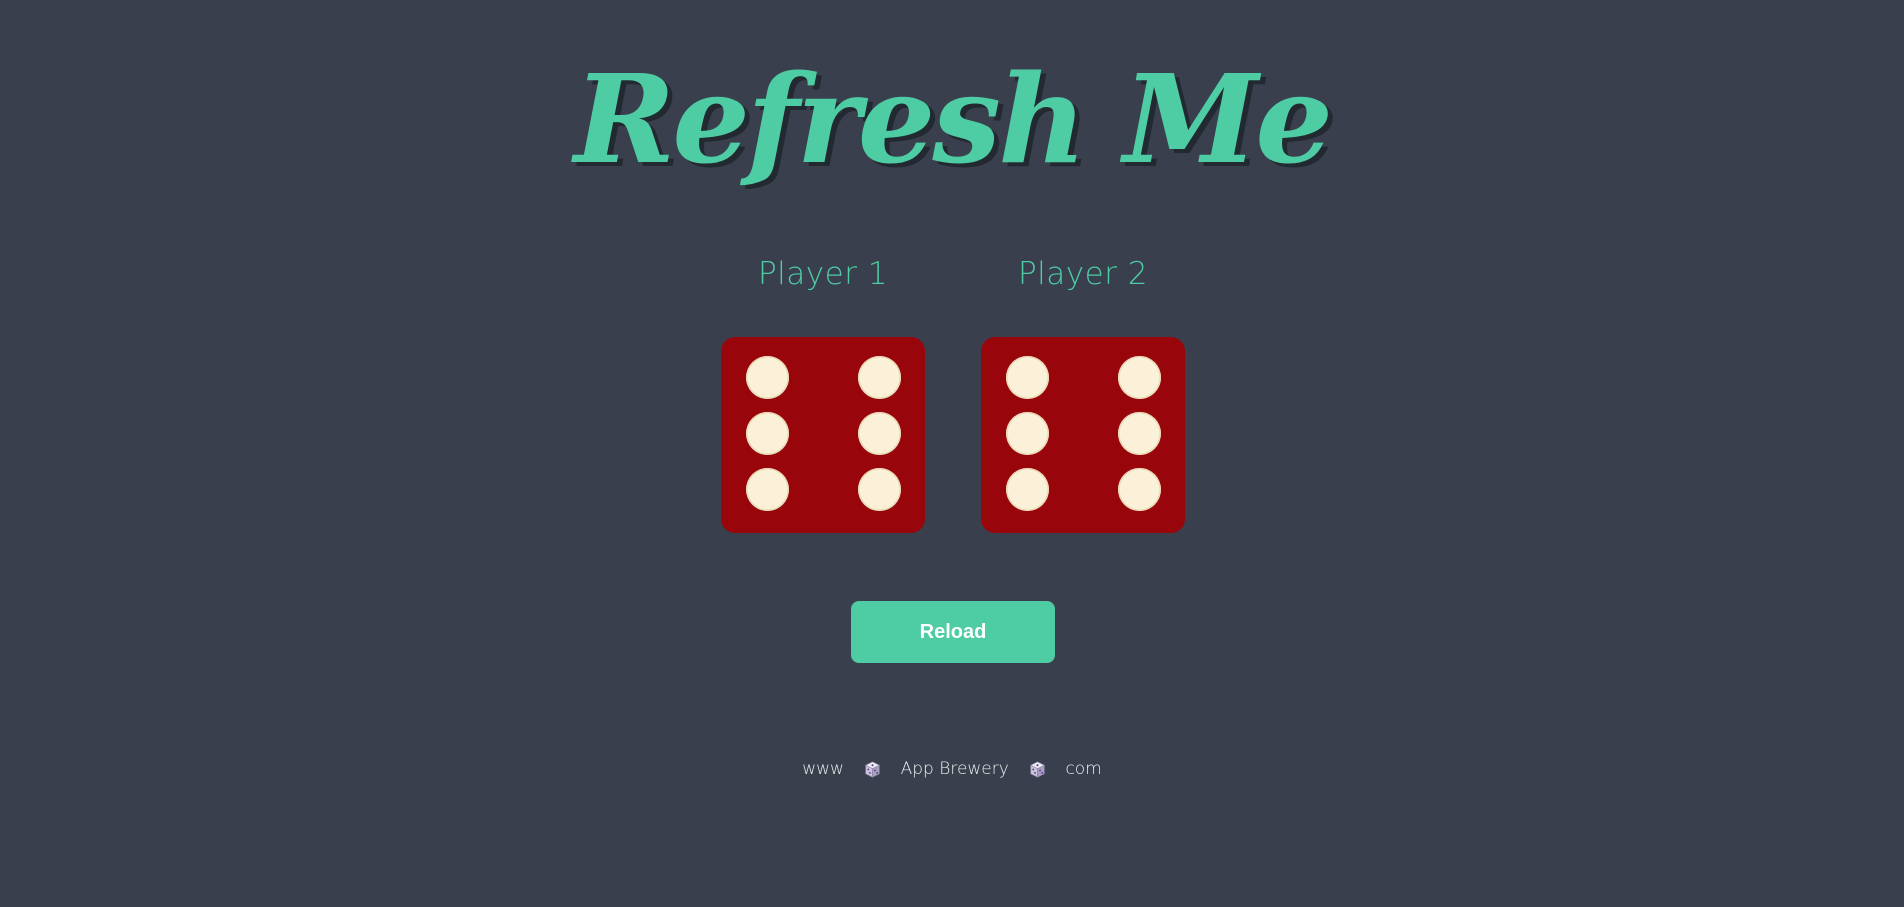 The height and width of the screenshot is (907, 1904). Describe the element at coordinates (823, 769) in the screenshot. I see `footer-text-www: www` at that location.